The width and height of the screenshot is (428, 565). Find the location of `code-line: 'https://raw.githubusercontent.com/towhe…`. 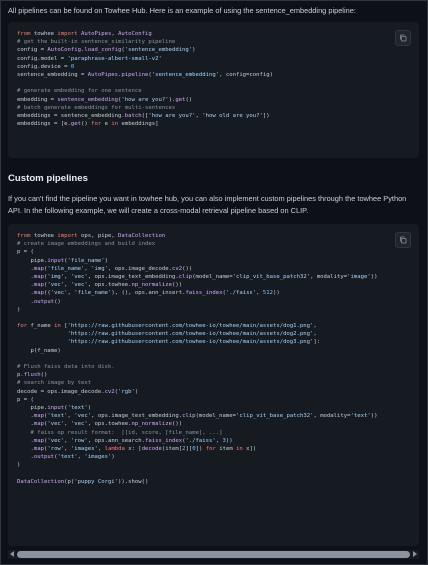

code-line: 'https://raw.githubusercontent.com/towhe… is located at coordinates (207, 334).